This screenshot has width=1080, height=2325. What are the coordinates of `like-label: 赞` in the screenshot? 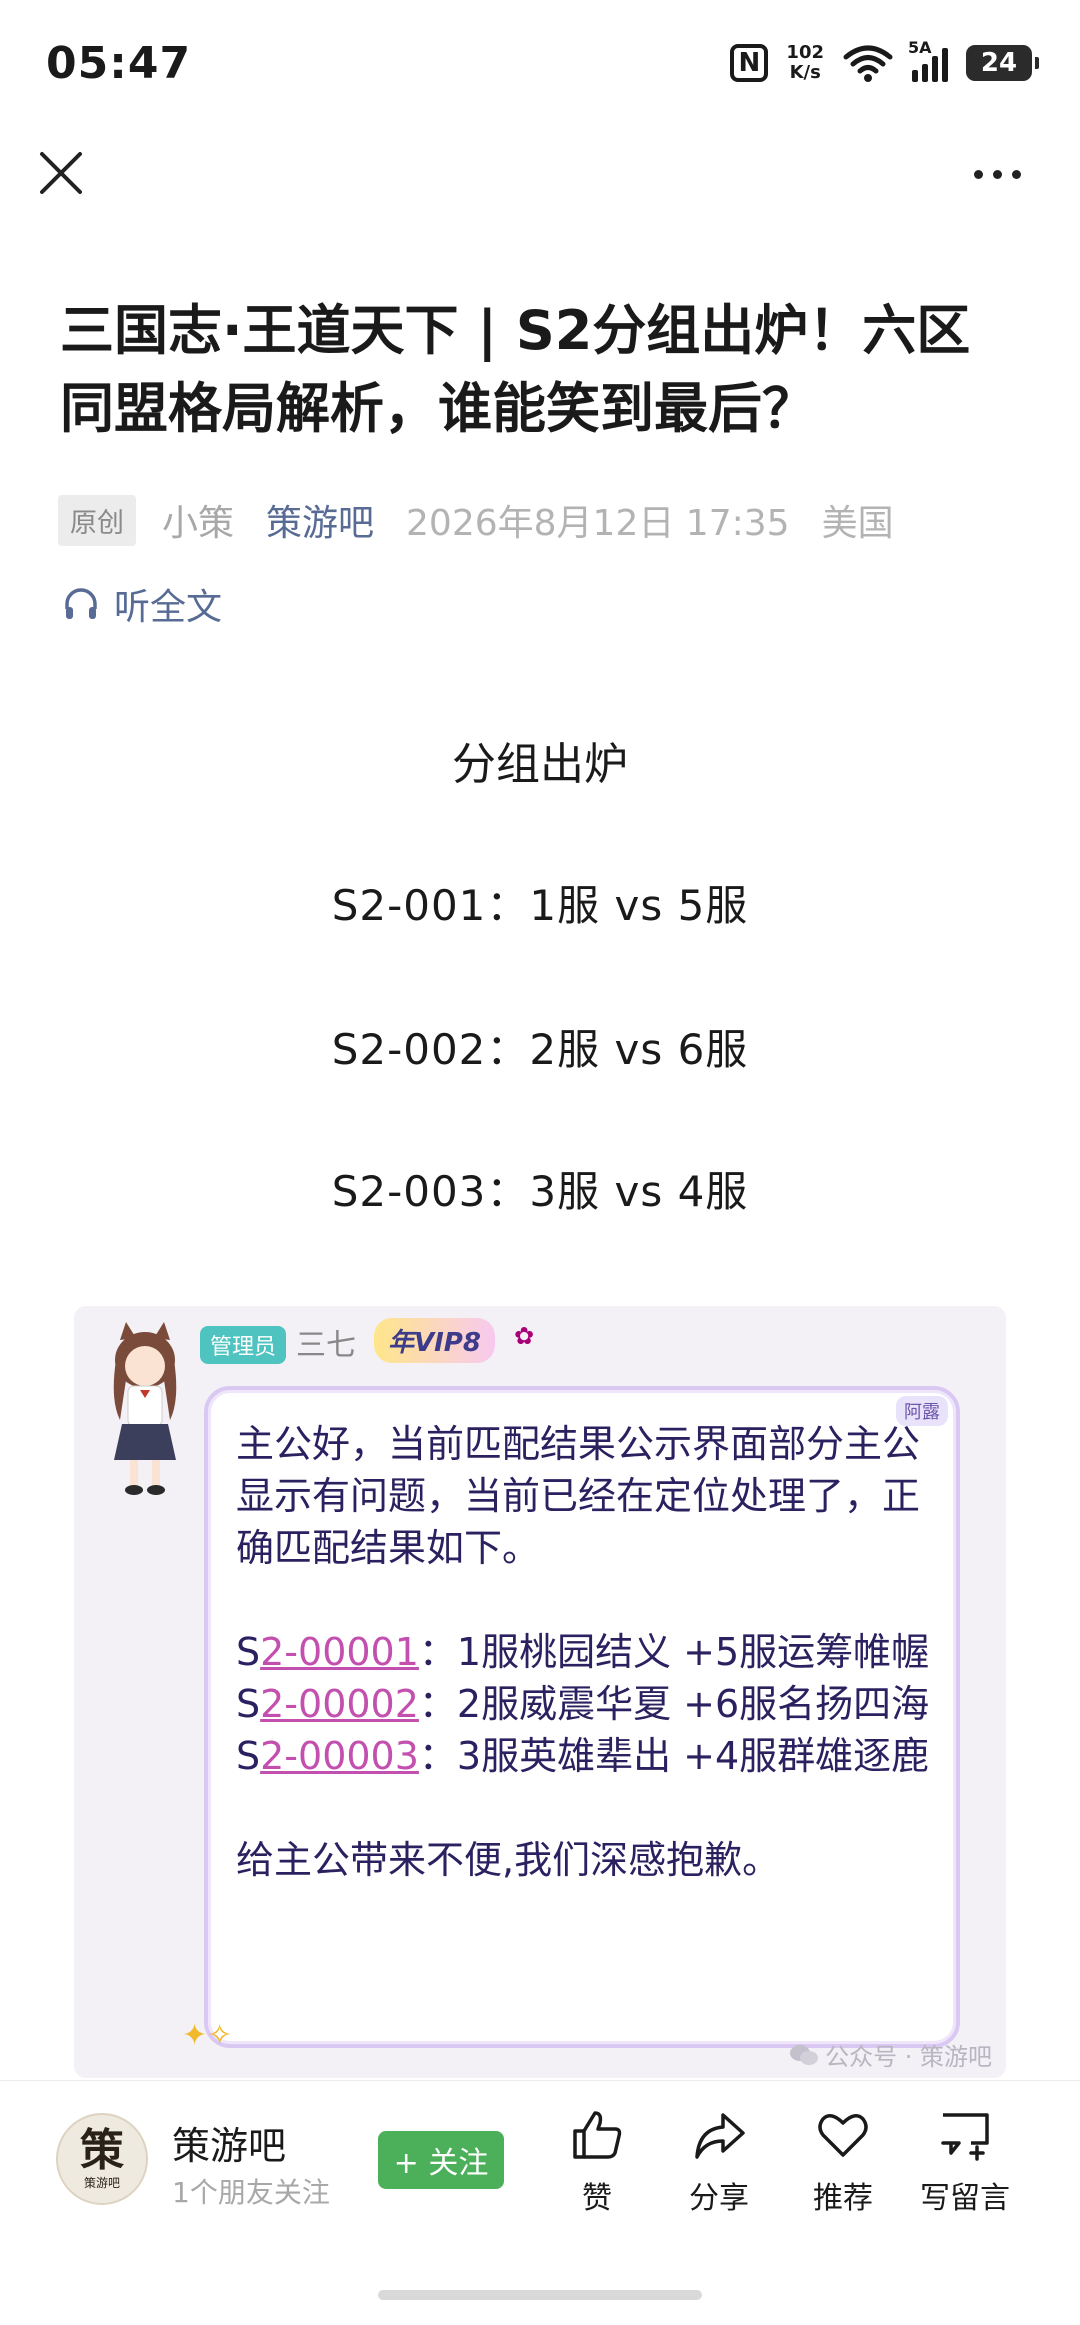 It's located at (597, 2198).